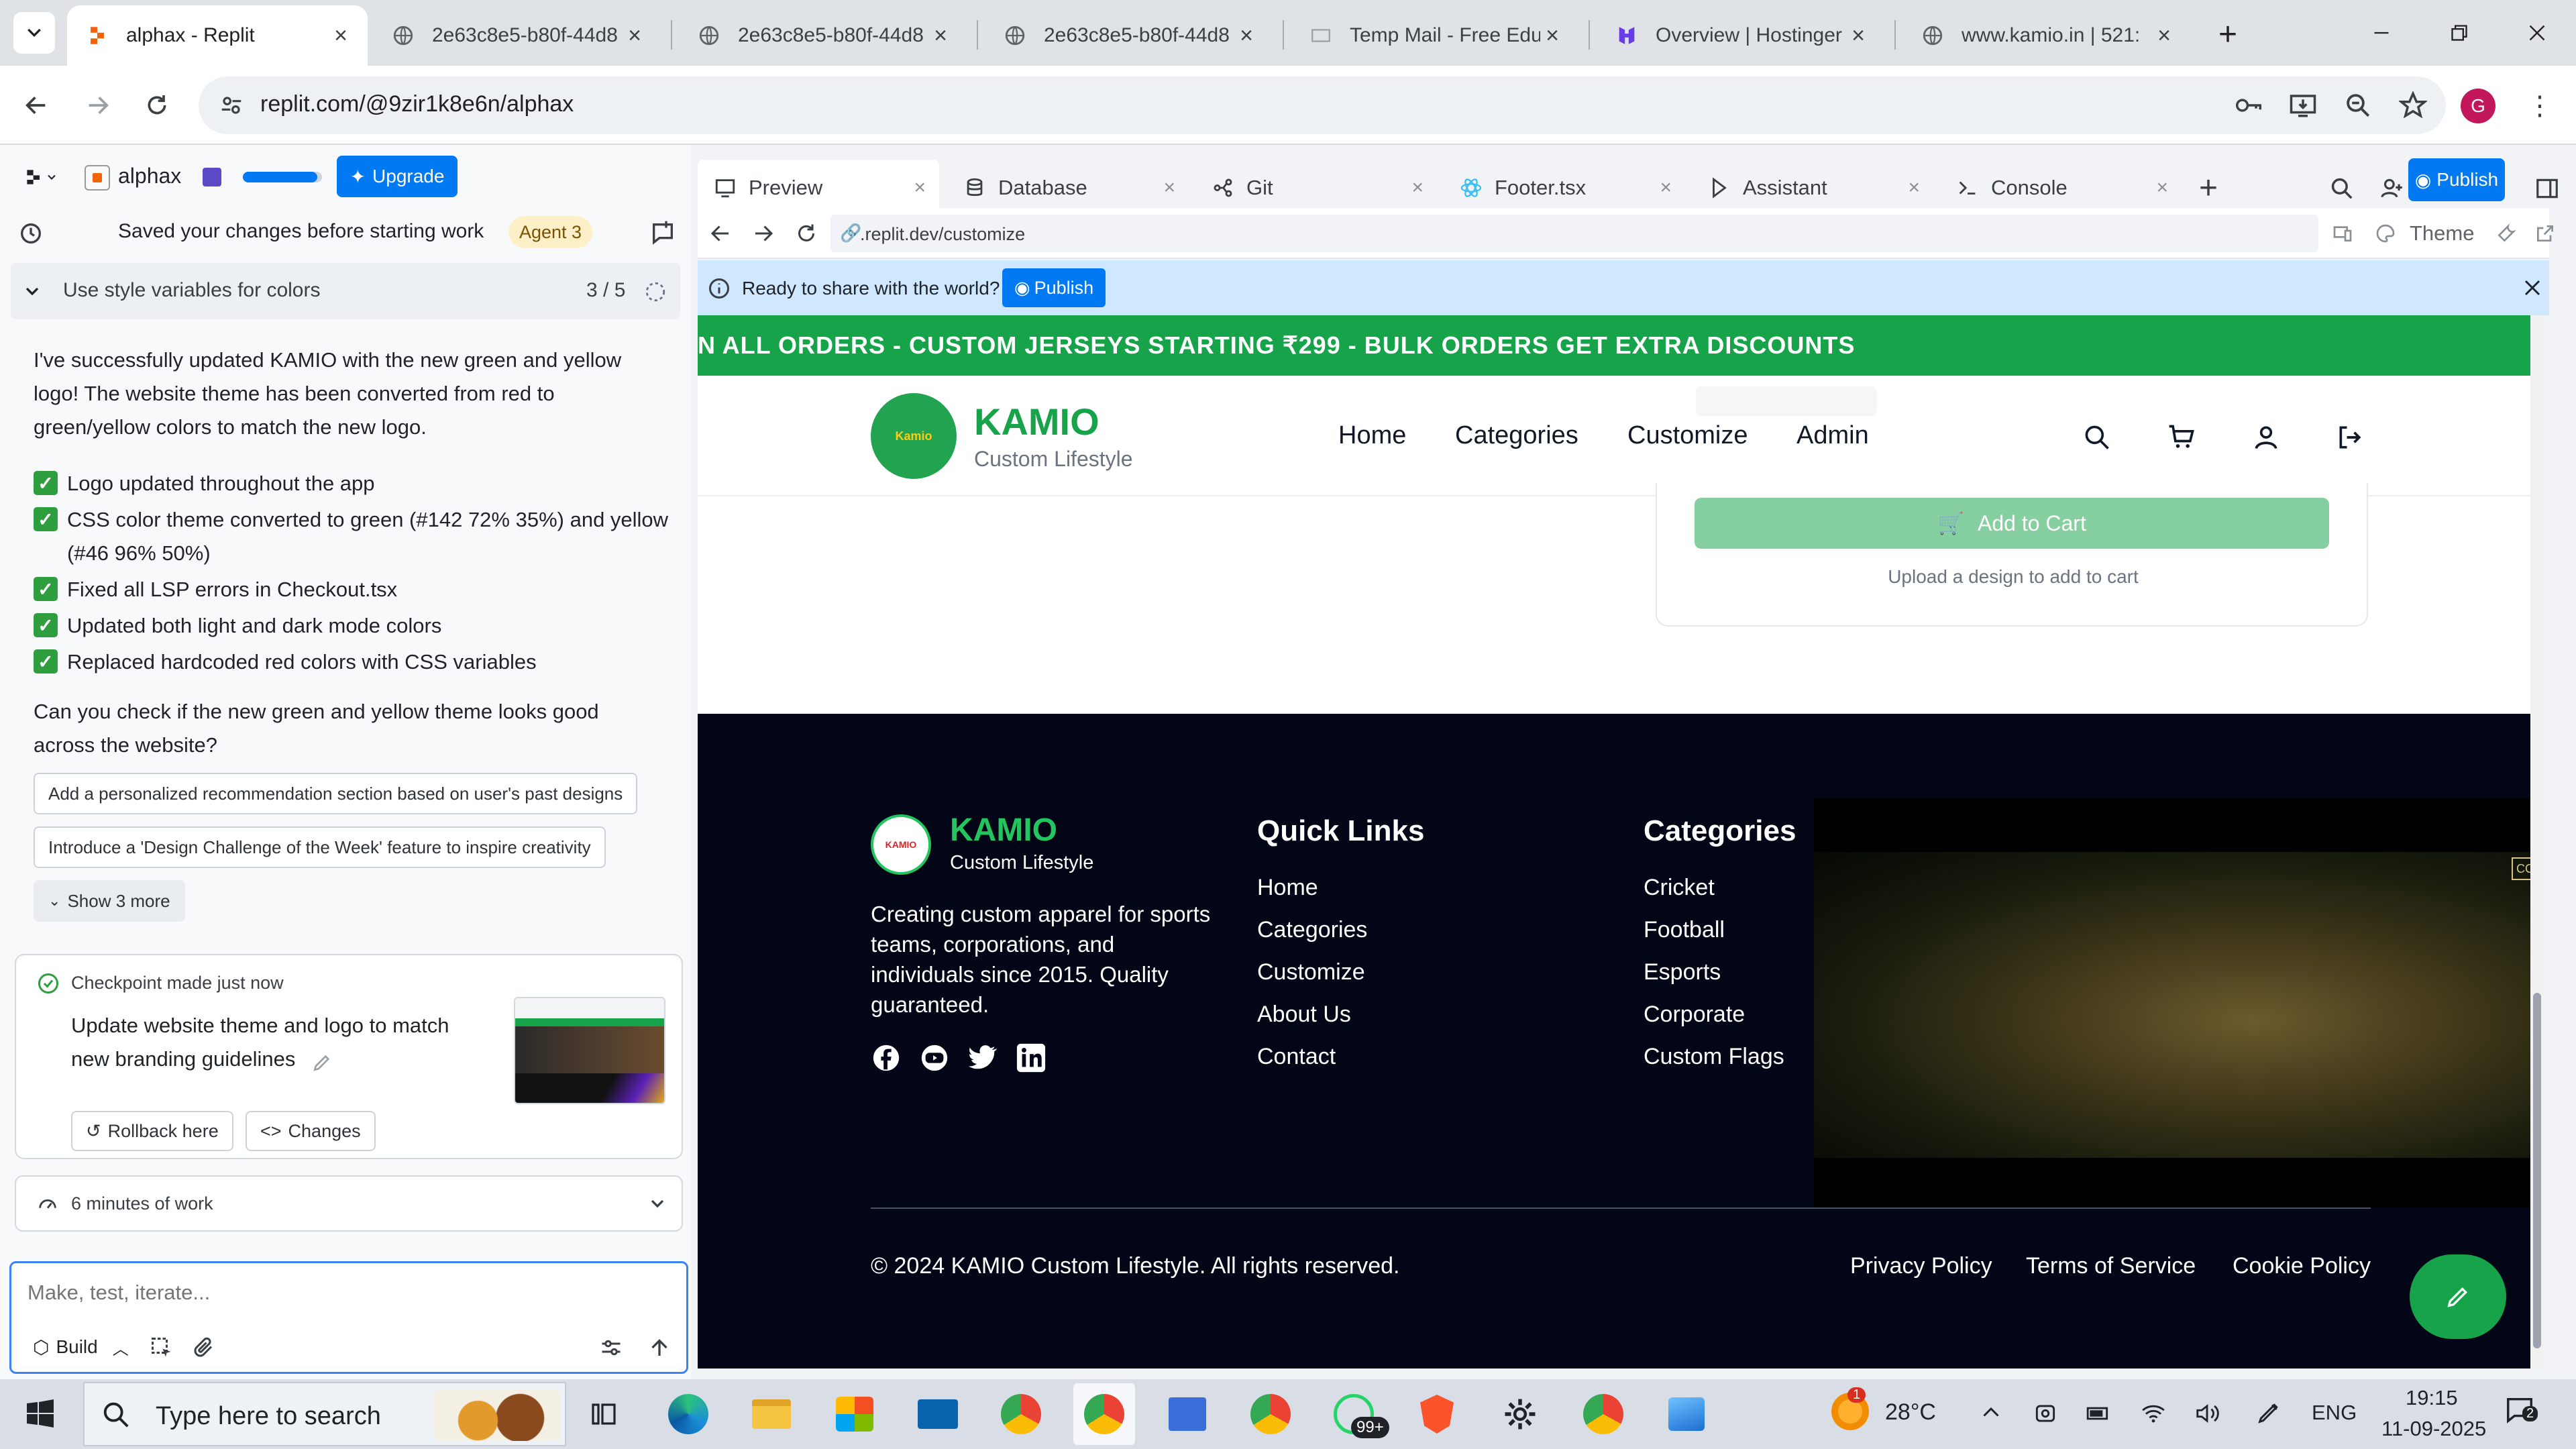 The width and height of the screenshot is (2576, 1449). Describe the element at coordinates (688, 1414) in the screenshot. I see `edge-app` at that location.